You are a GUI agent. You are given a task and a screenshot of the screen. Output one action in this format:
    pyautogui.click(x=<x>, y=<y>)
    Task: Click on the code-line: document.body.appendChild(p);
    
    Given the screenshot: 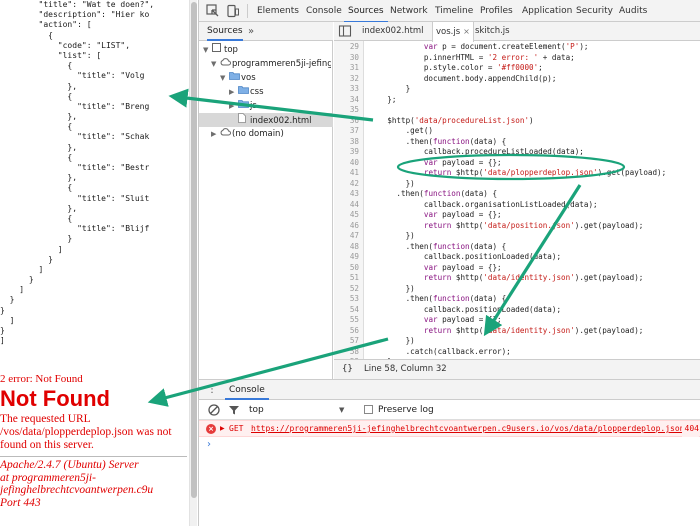 What is the action you would take?
    pyautogui.click(x=463, y=79)
    